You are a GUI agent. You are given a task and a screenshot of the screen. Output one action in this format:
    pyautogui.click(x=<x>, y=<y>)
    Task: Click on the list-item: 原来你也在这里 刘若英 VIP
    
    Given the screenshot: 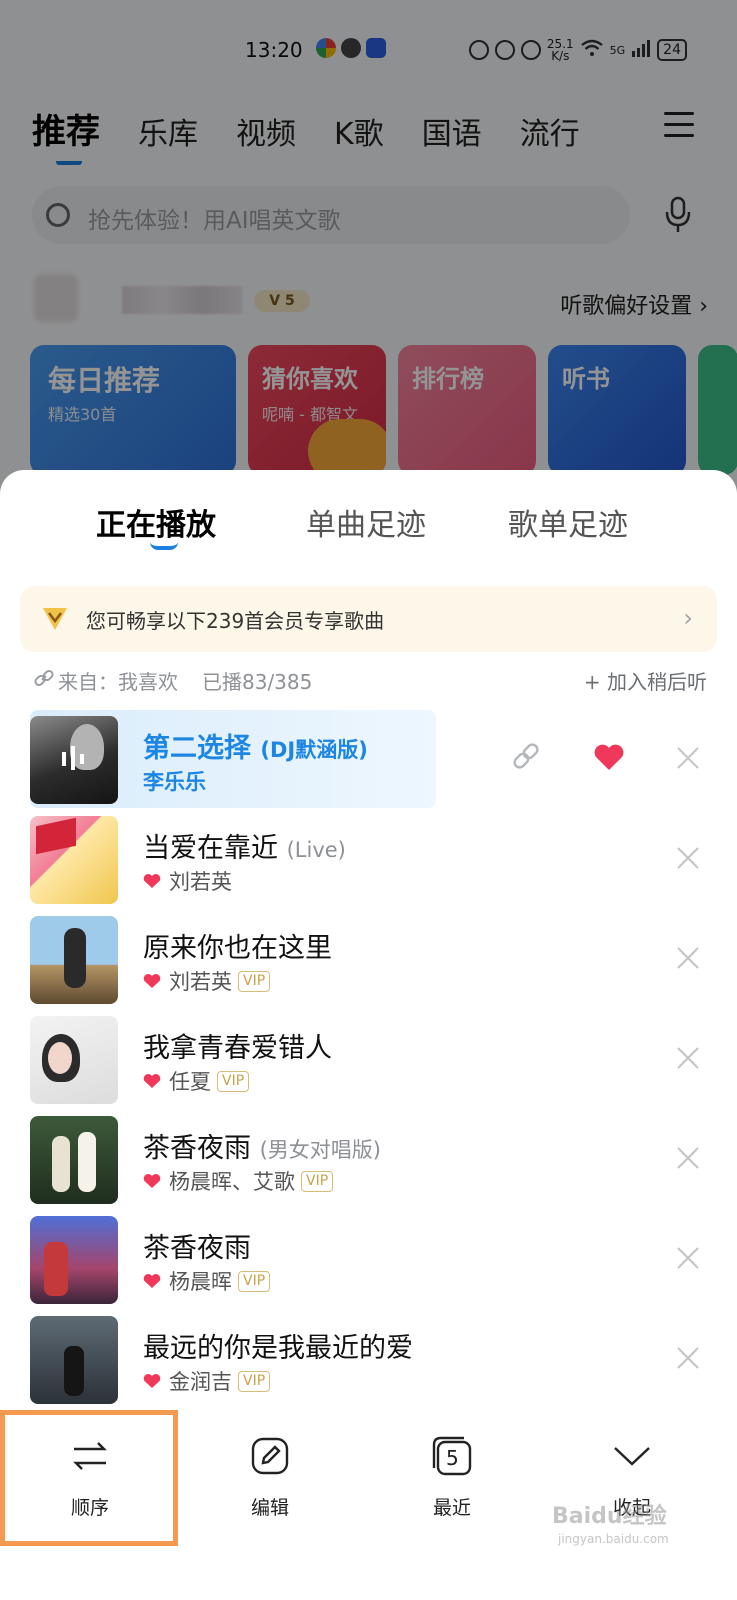 What is the action you would take?
    pyautogui.click(x=368, y=958)
    